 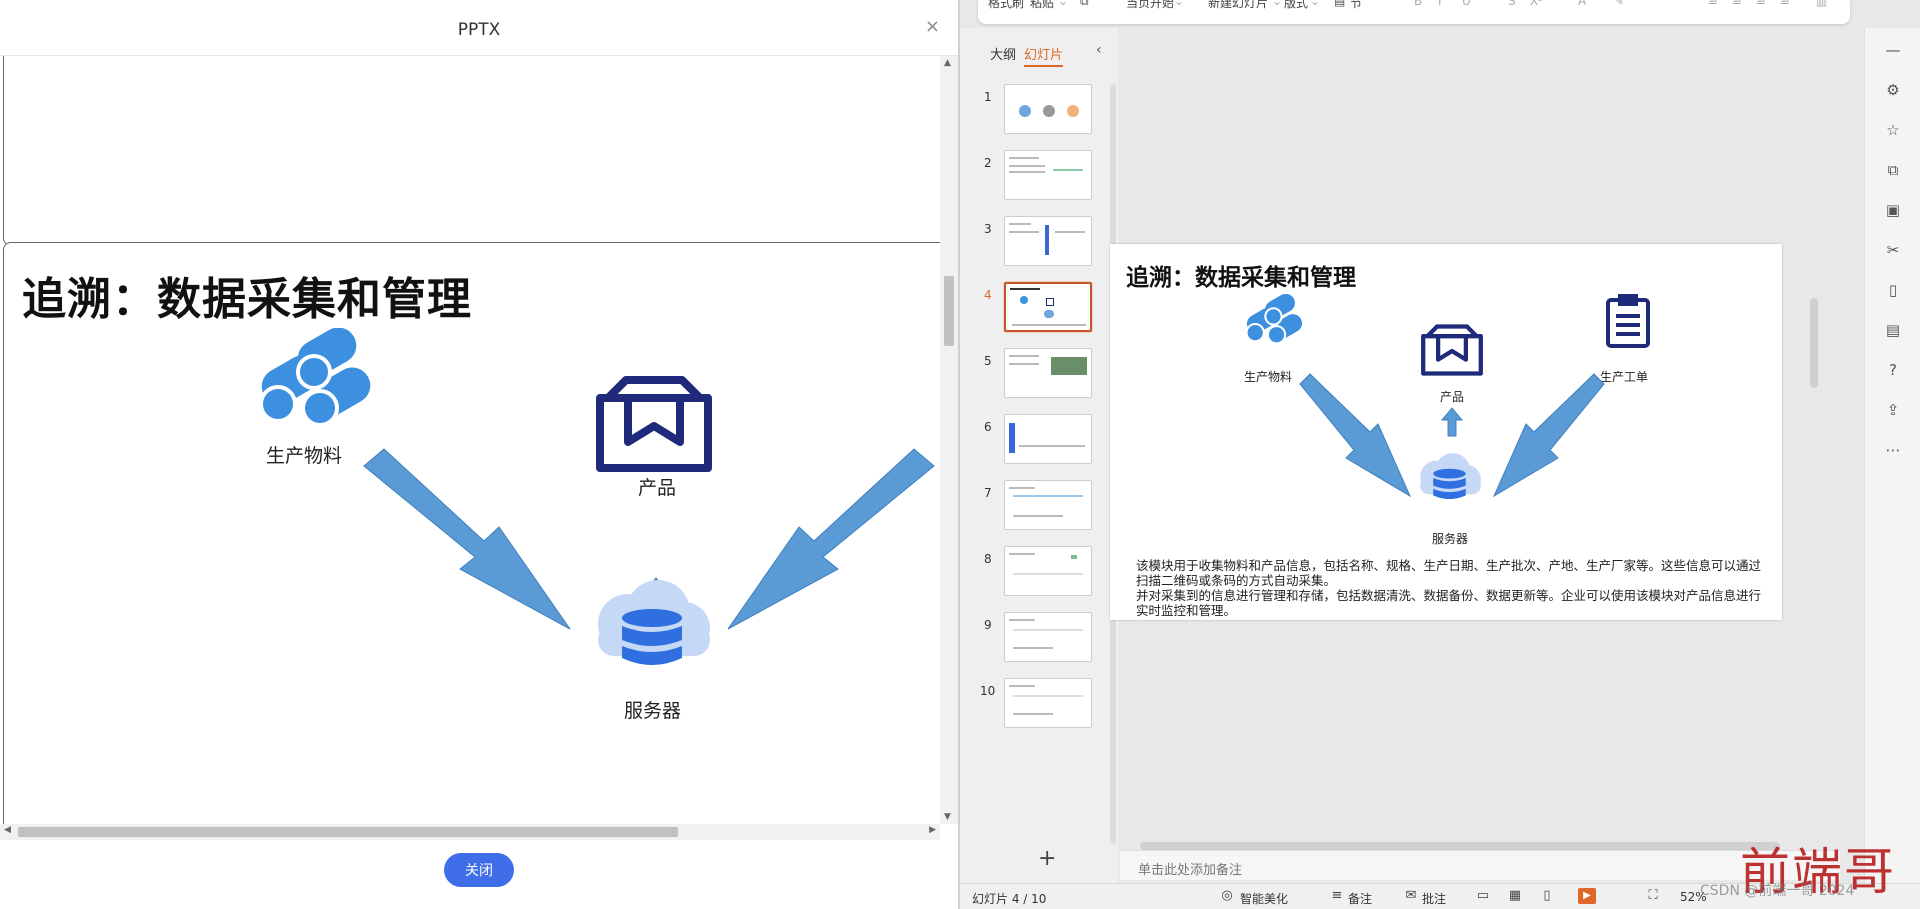 What do you see at coordinates (1006, 5) in the screenshot?
I see `format-painter-button: 格式刷` at bounding box center [1006, 5].